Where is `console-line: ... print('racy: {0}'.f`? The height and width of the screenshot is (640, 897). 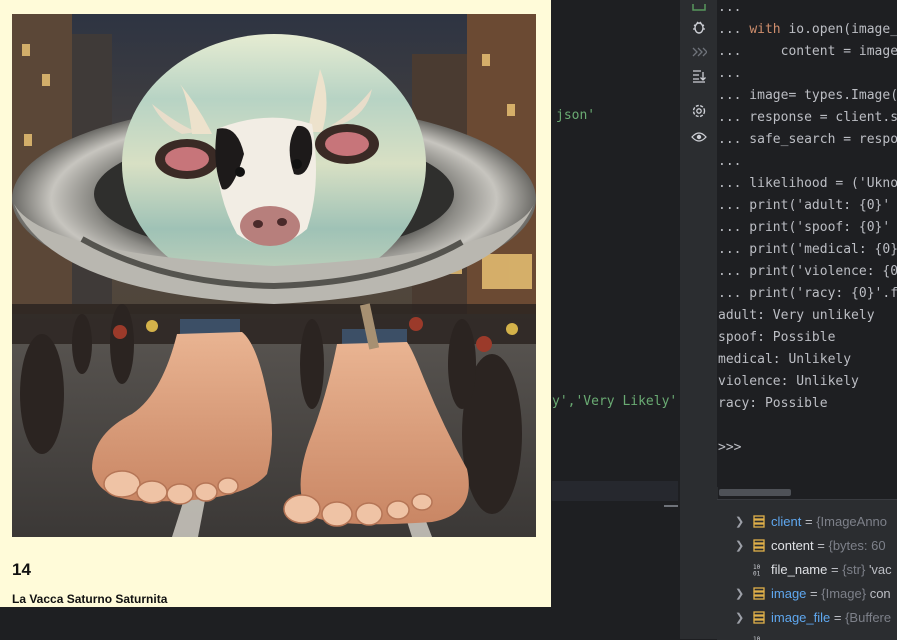 console-line: ... print('racy: {0}'.f is located at coordinates (807, 293).